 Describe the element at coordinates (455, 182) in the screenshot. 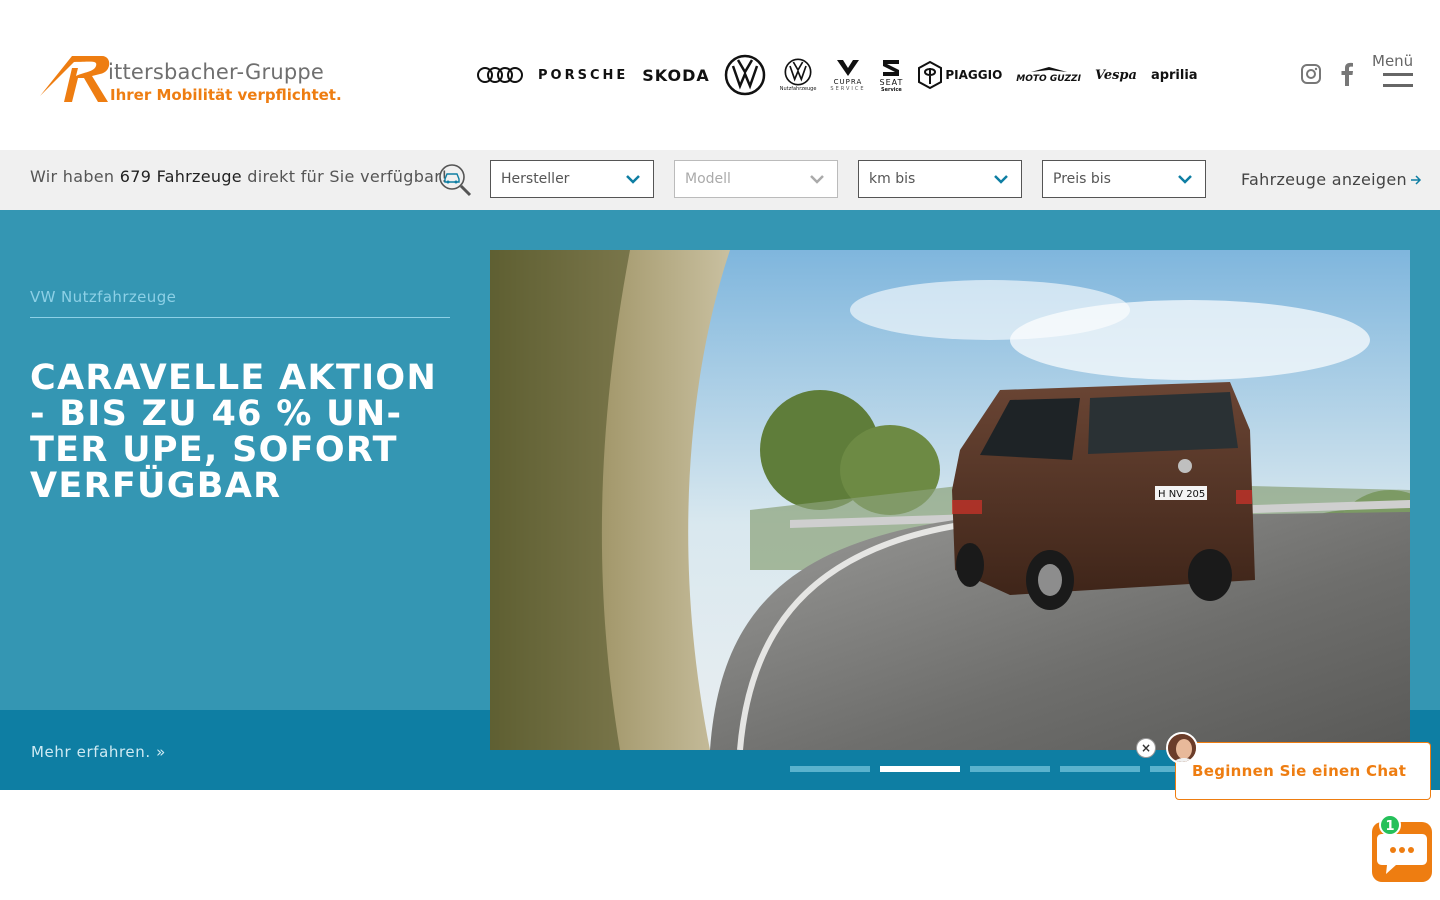

I see `car-search-icon` at that location.